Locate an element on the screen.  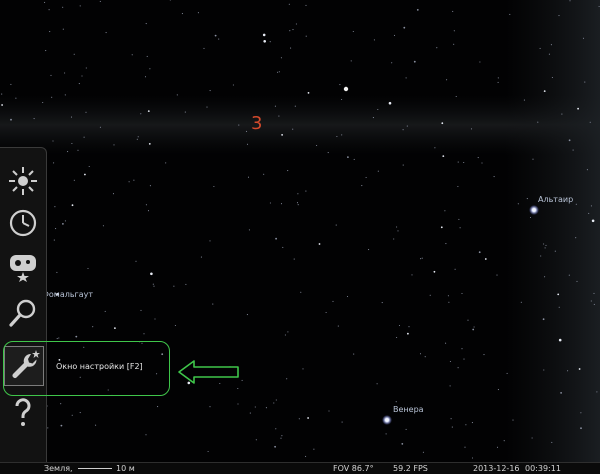
bright-star is located at coordinates (346, 89).